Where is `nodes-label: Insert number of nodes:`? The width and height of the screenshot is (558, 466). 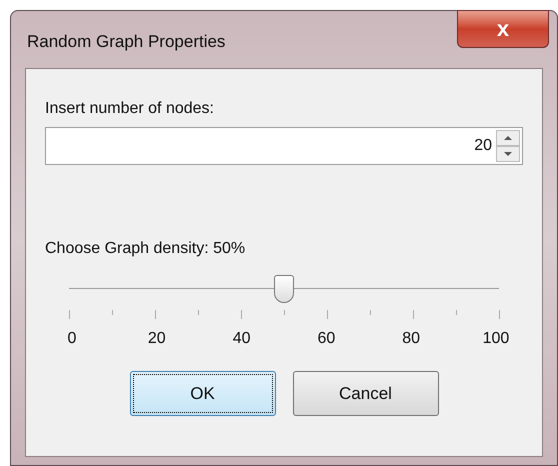 nodes-label: Insert number of nodes: is located at coordinates (130, 109).